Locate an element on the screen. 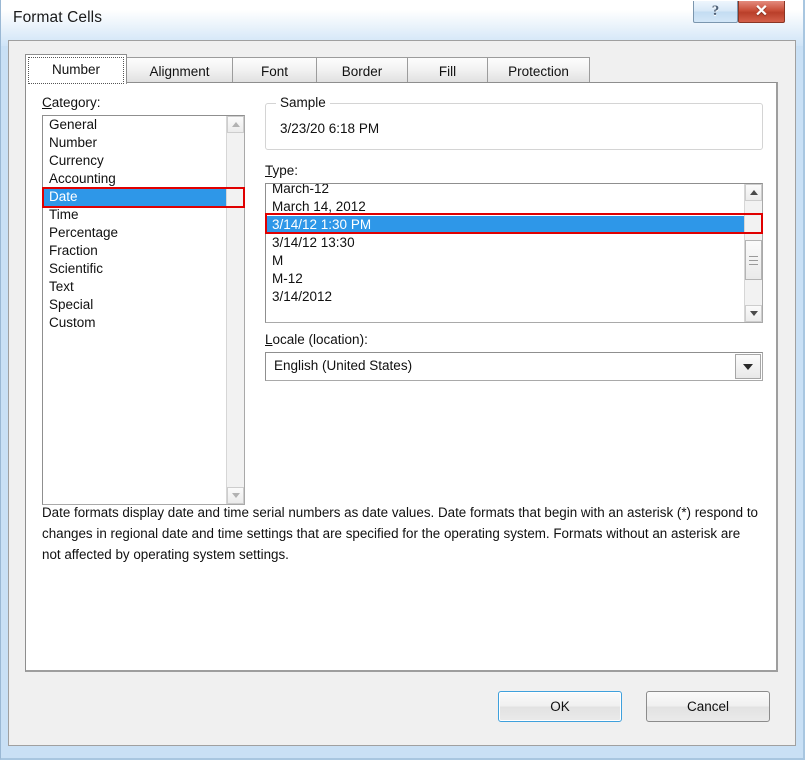 This screenshot has height=760, width=805. category-item: Time is located at coordinates (134, 215).